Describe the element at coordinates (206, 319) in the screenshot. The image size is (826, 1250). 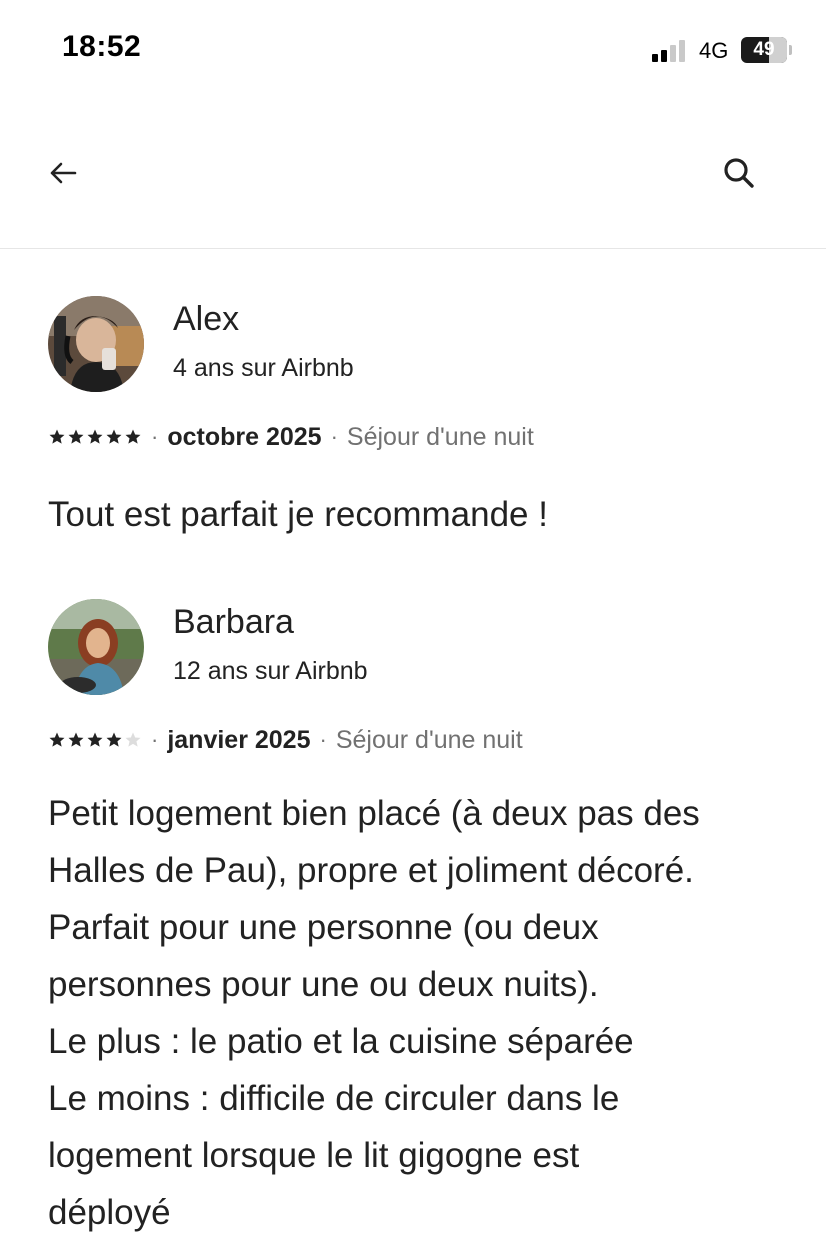
I see `reviewer-name: Alex` at that location.